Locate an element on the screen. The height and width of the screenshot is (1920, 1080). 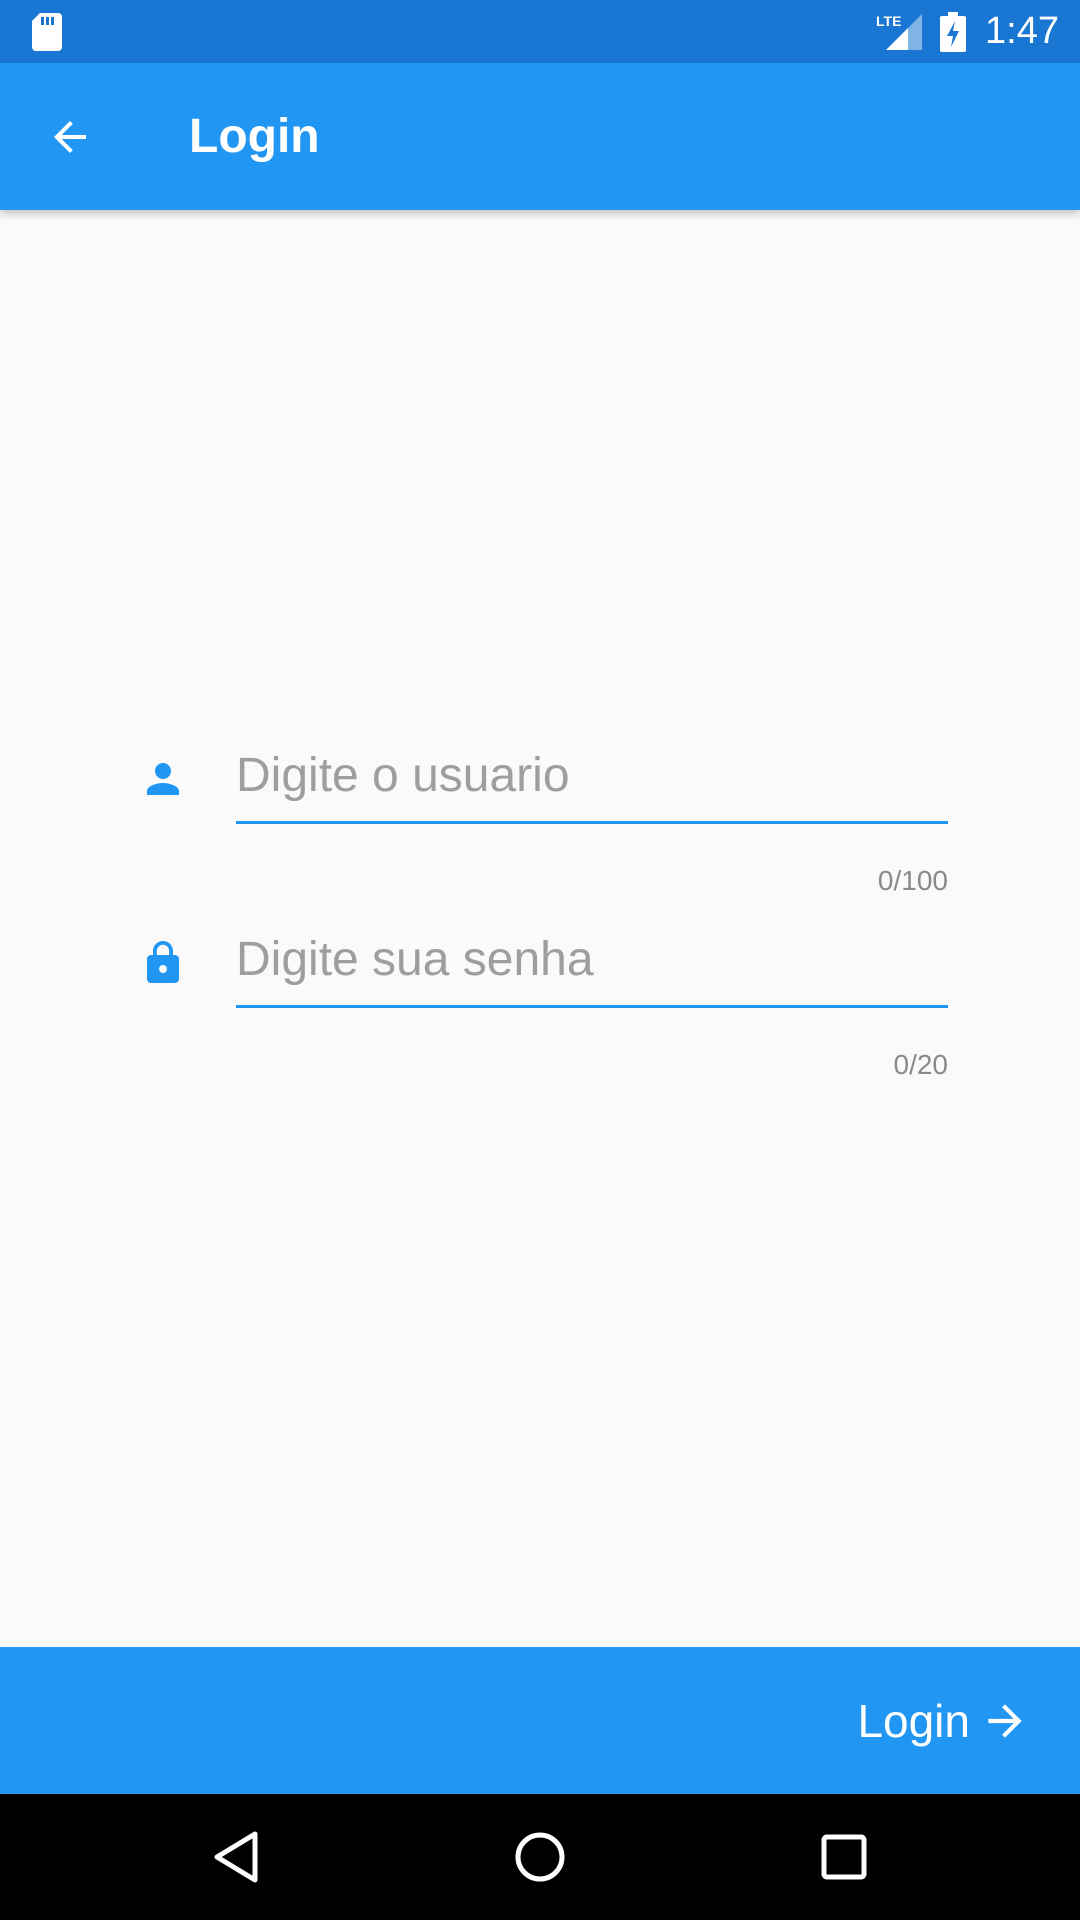
recents-square-icon is located at coordinates (844, 1857).